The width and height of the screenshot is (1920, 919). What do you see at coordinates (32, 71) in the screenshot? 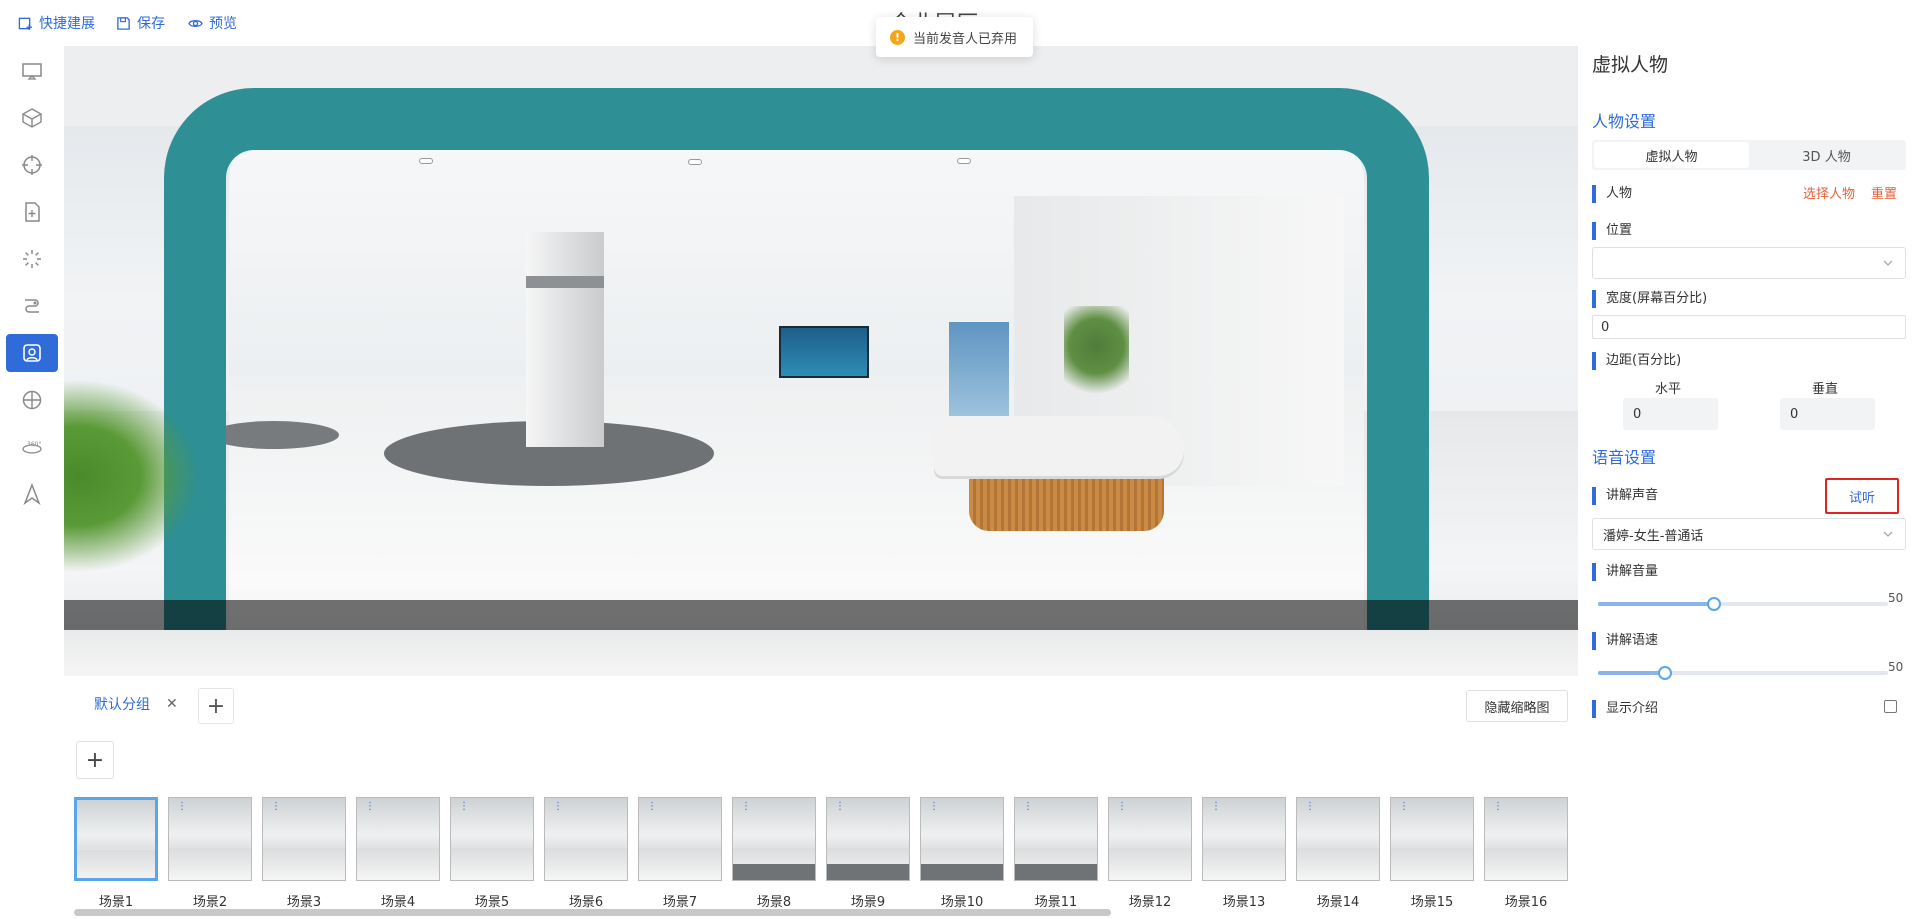
I see `sidebar-item-screen` at bounding box center [32, 71].